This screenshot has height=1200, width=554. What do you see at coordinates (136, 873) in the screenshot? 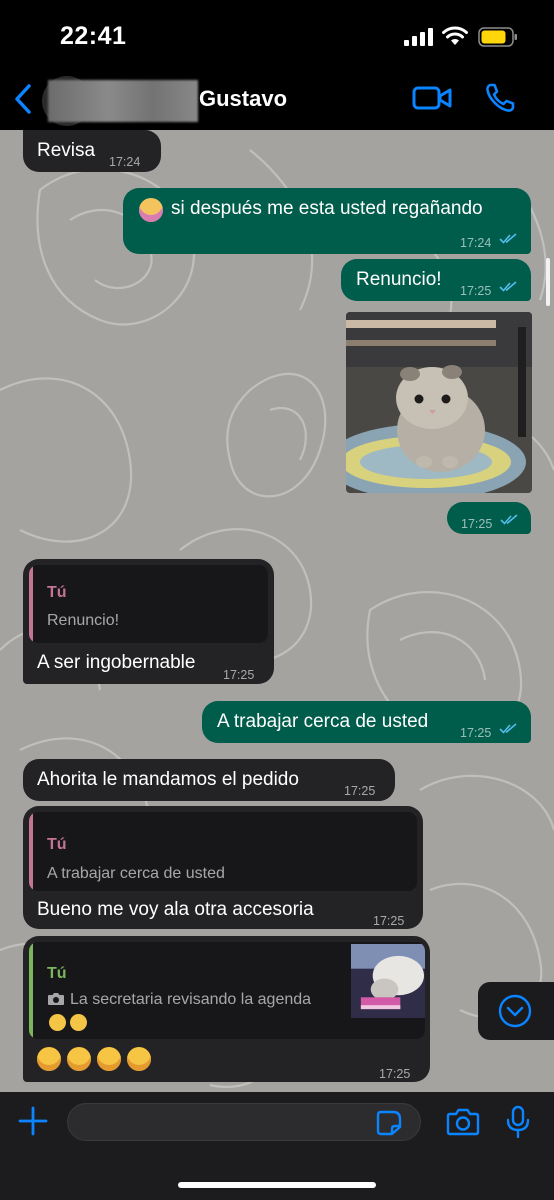
I see `quote-text: A trabajar cerca de usted` at bounding box center [136, 873].